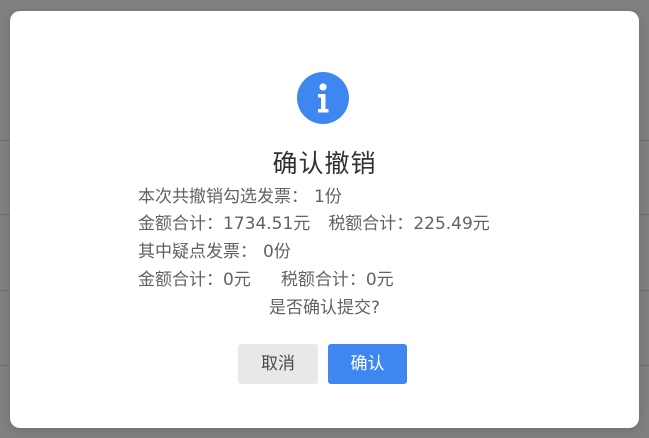 The image size is (649, 438). I want to click on suspicious-count-line: 其中疑点发票： 0份, so click(214, 252).